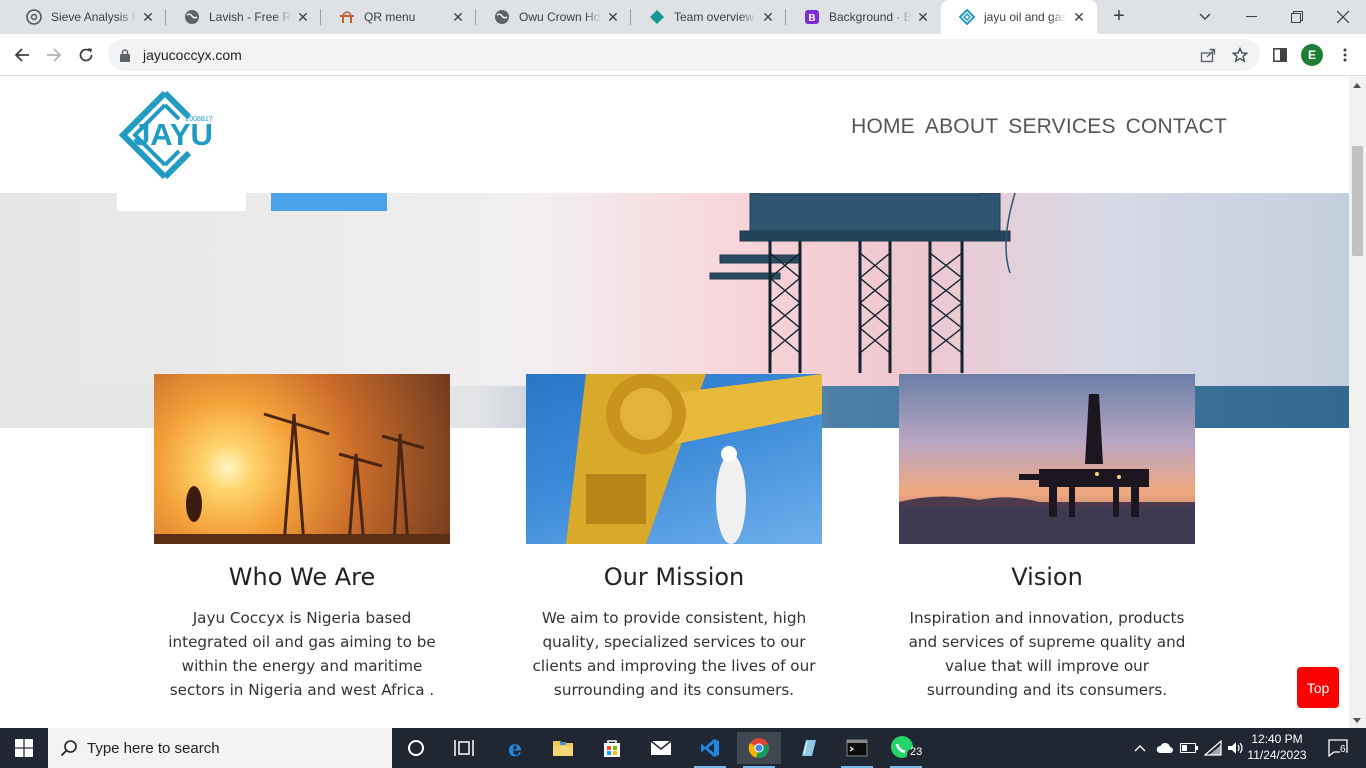 This screenshot has width=1366, height=768. What do you see at coordinates (710, 750) in the screenshot?
I see `vscode-icon` at bounding box center [710, 750].